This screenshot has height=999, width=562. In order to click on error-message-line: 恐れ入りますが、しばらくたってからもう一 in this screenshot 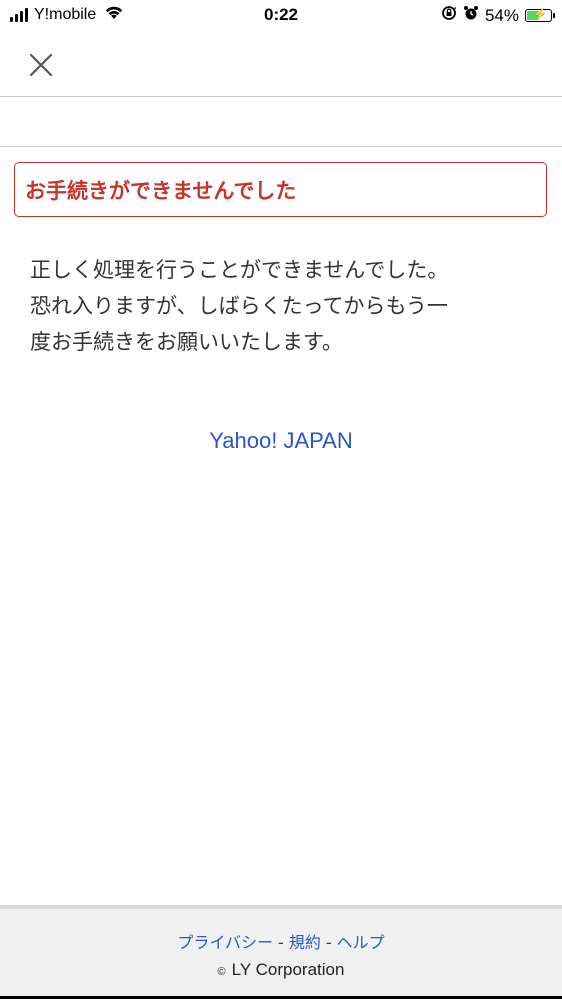, I will do `click(239, 306)`.